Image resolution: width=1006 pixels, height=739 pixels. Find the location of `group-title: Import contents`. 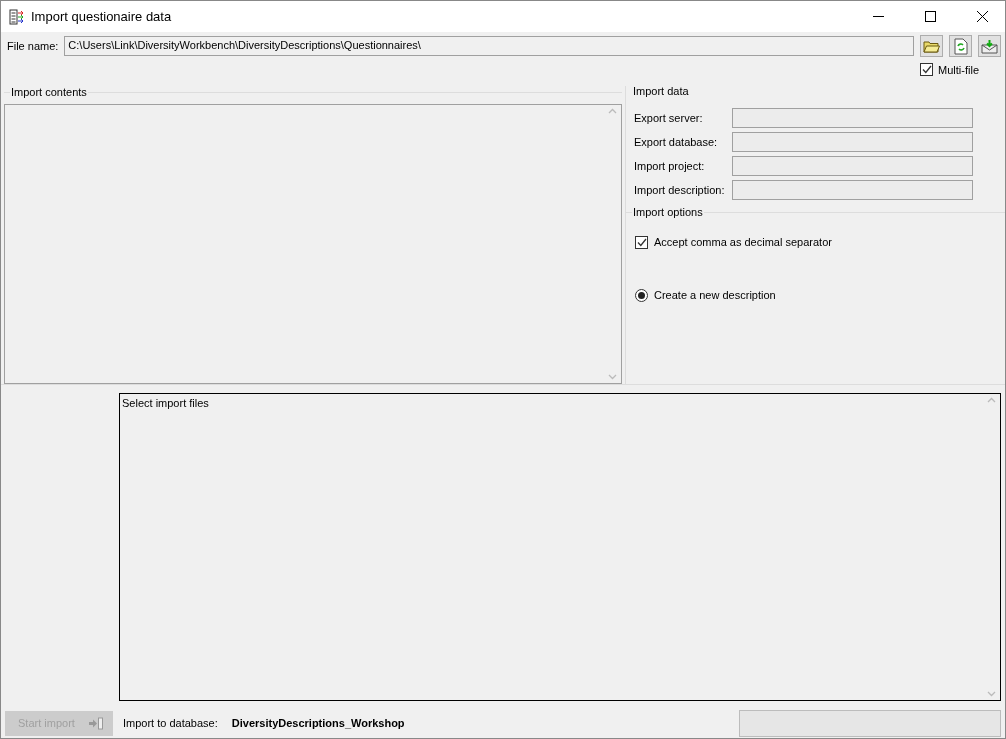

group-title: Import contents is located at coordinates (49, 91).